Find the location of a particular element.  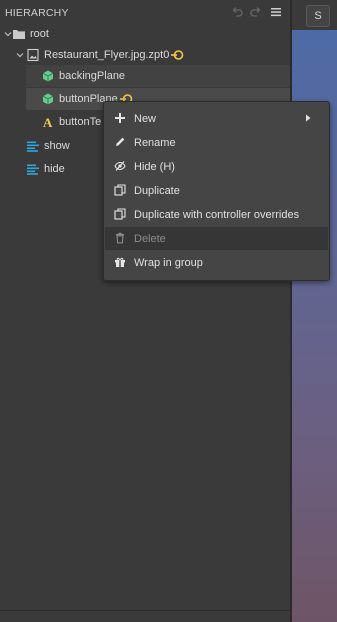

menu-item-duplicate: Duplicate is located at coordinates (216, 190).